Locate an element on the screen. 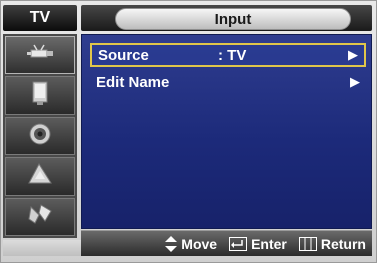  source-label: Source is located at coordinates (123, 55).